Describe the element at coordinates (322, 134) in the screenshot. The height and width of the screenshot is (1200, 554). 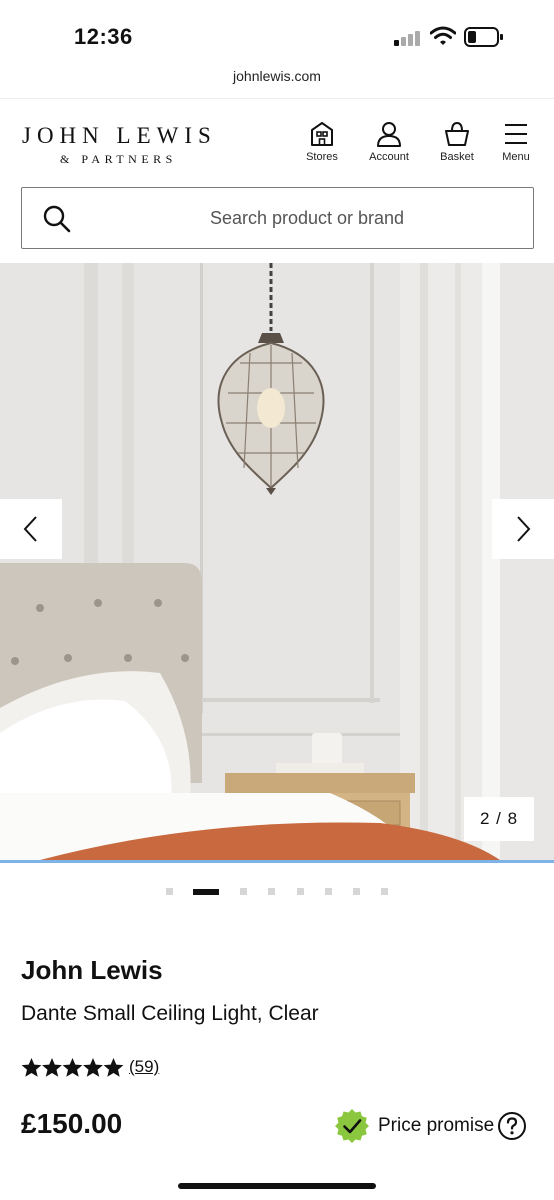
I see `store-icon` at that location.